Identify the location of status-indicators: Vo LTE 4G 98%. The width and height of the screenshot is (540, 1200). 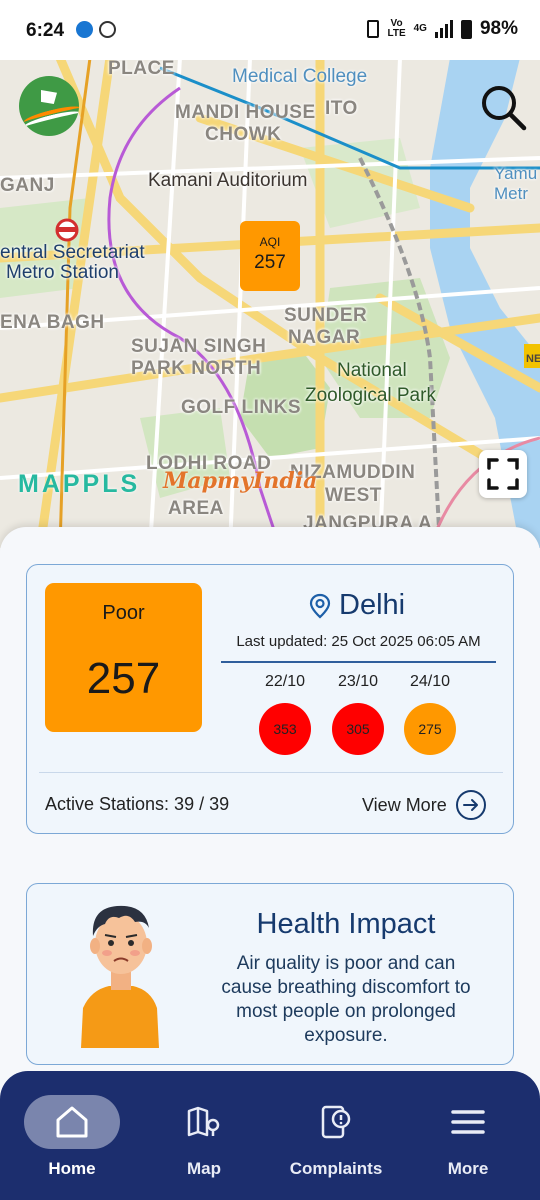
(442, 29).